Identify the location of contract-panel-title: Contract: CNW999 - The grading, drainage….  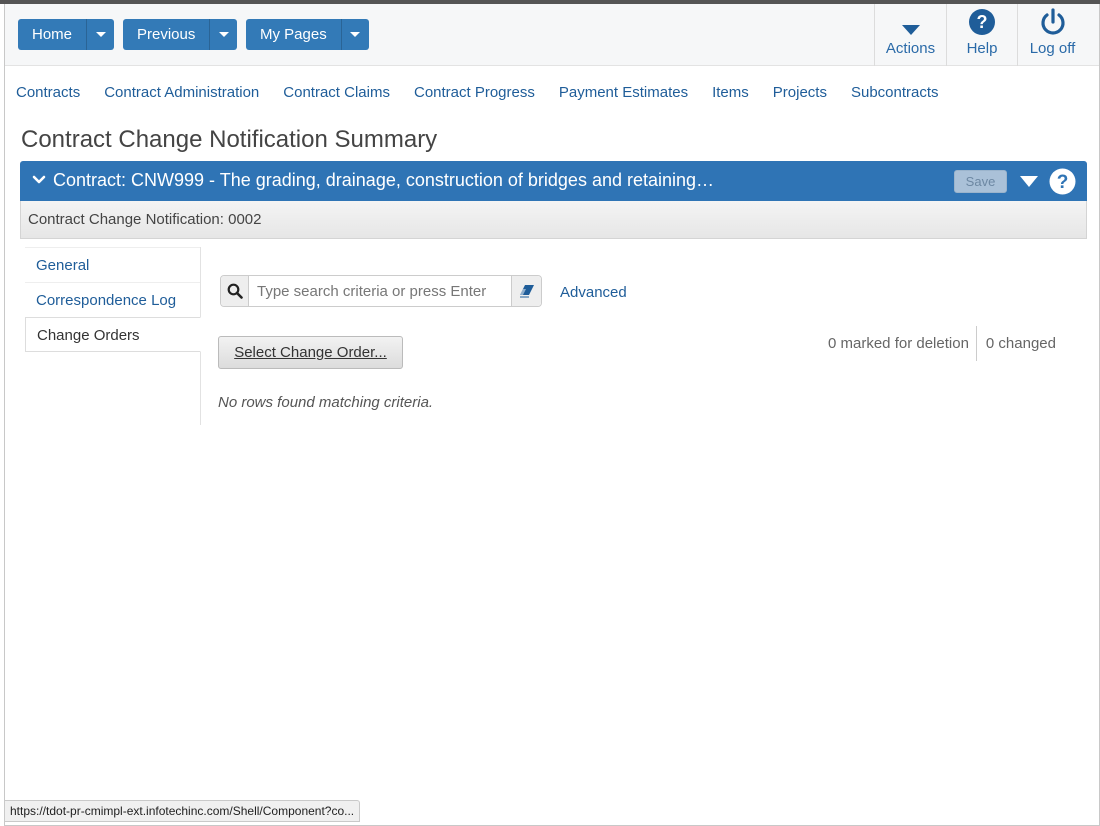
(384, 180).